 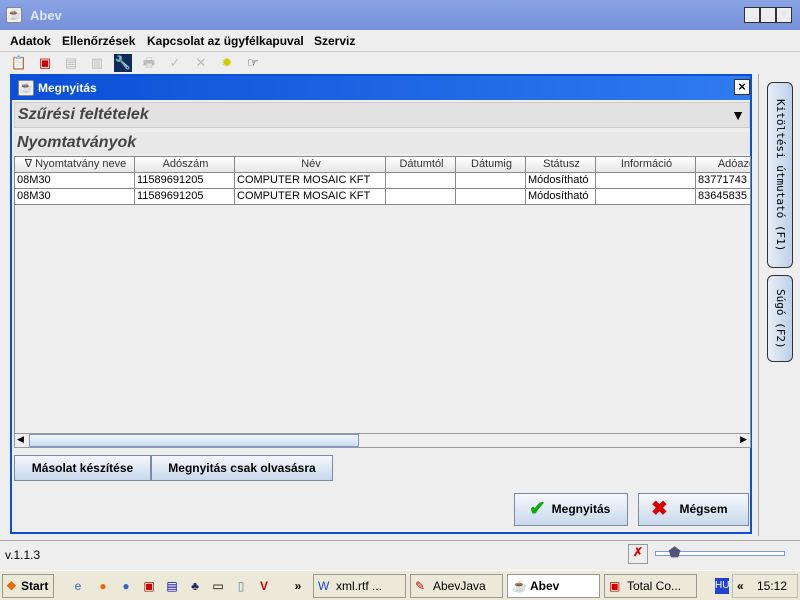 What do you see at coordinates (740, 586) in the screenshot?
I see `tray-expand: «` at bounding box center [740, 586].